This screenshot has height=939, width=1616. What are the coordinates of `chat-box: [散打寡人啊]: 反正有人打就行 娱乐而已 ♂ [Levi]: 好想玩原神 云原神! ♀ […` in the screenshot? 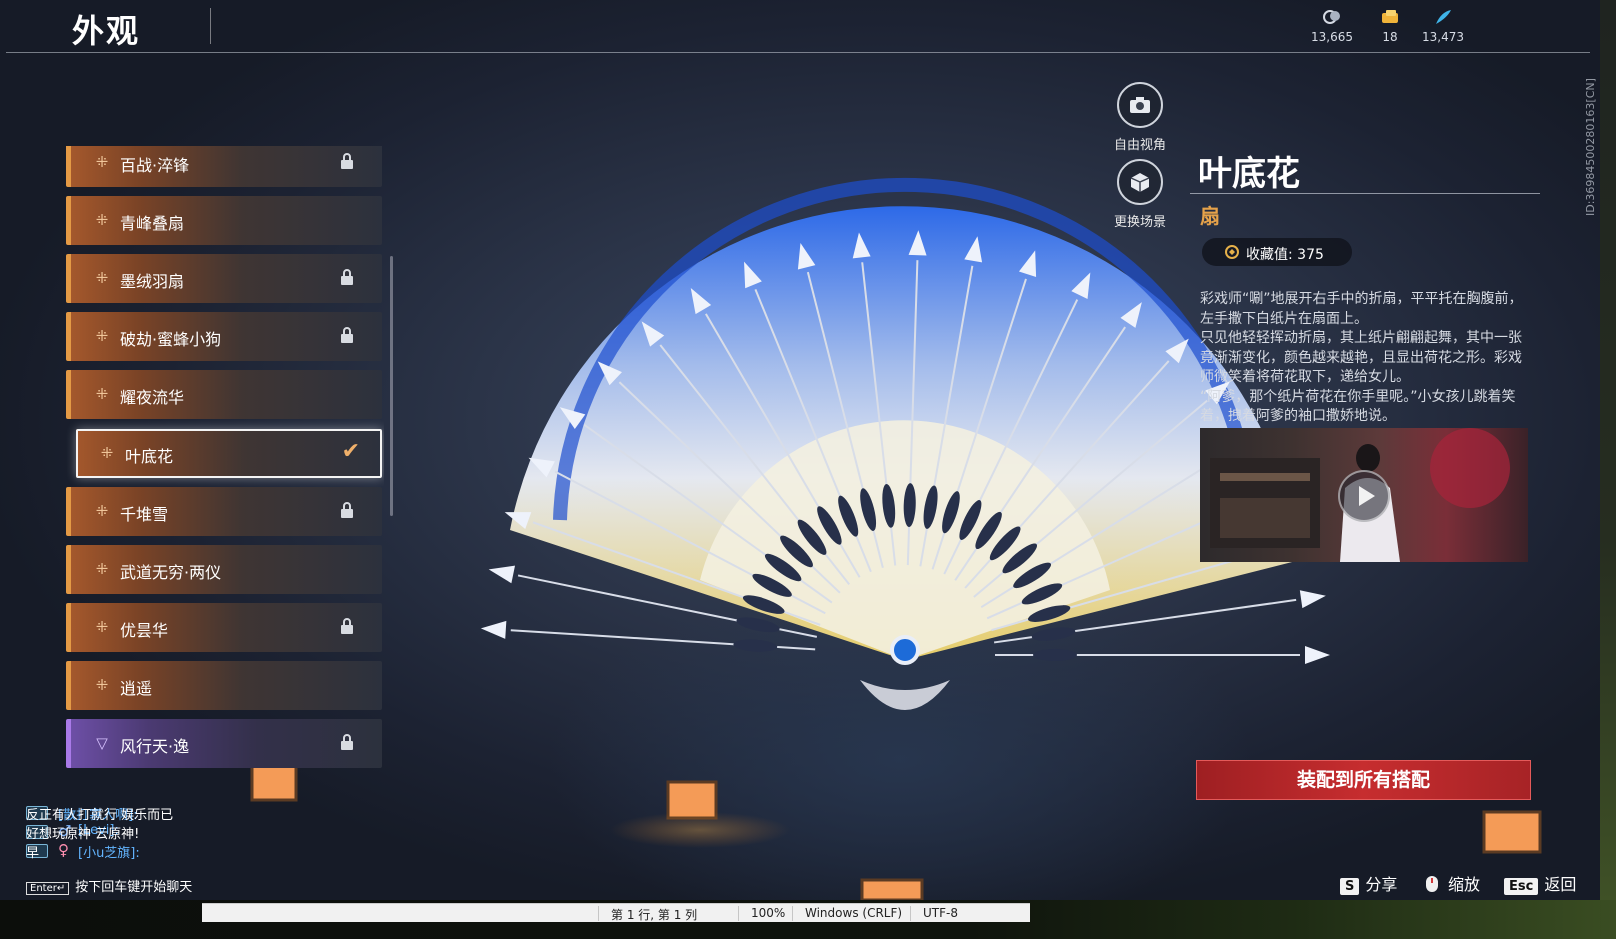 It's located at (186, 832).